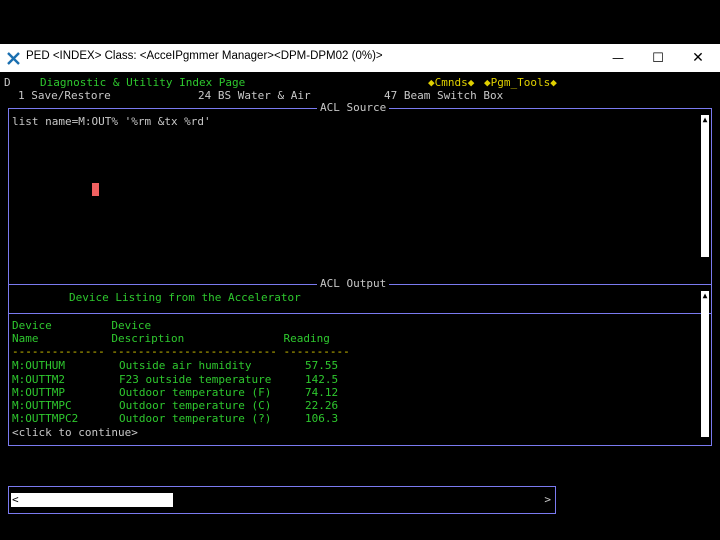 The width and height of the screenshot is (720, 540). Describe the element at coordinates (322, 418) in the screenshot. I see `row-reading: 106.3` at that location.